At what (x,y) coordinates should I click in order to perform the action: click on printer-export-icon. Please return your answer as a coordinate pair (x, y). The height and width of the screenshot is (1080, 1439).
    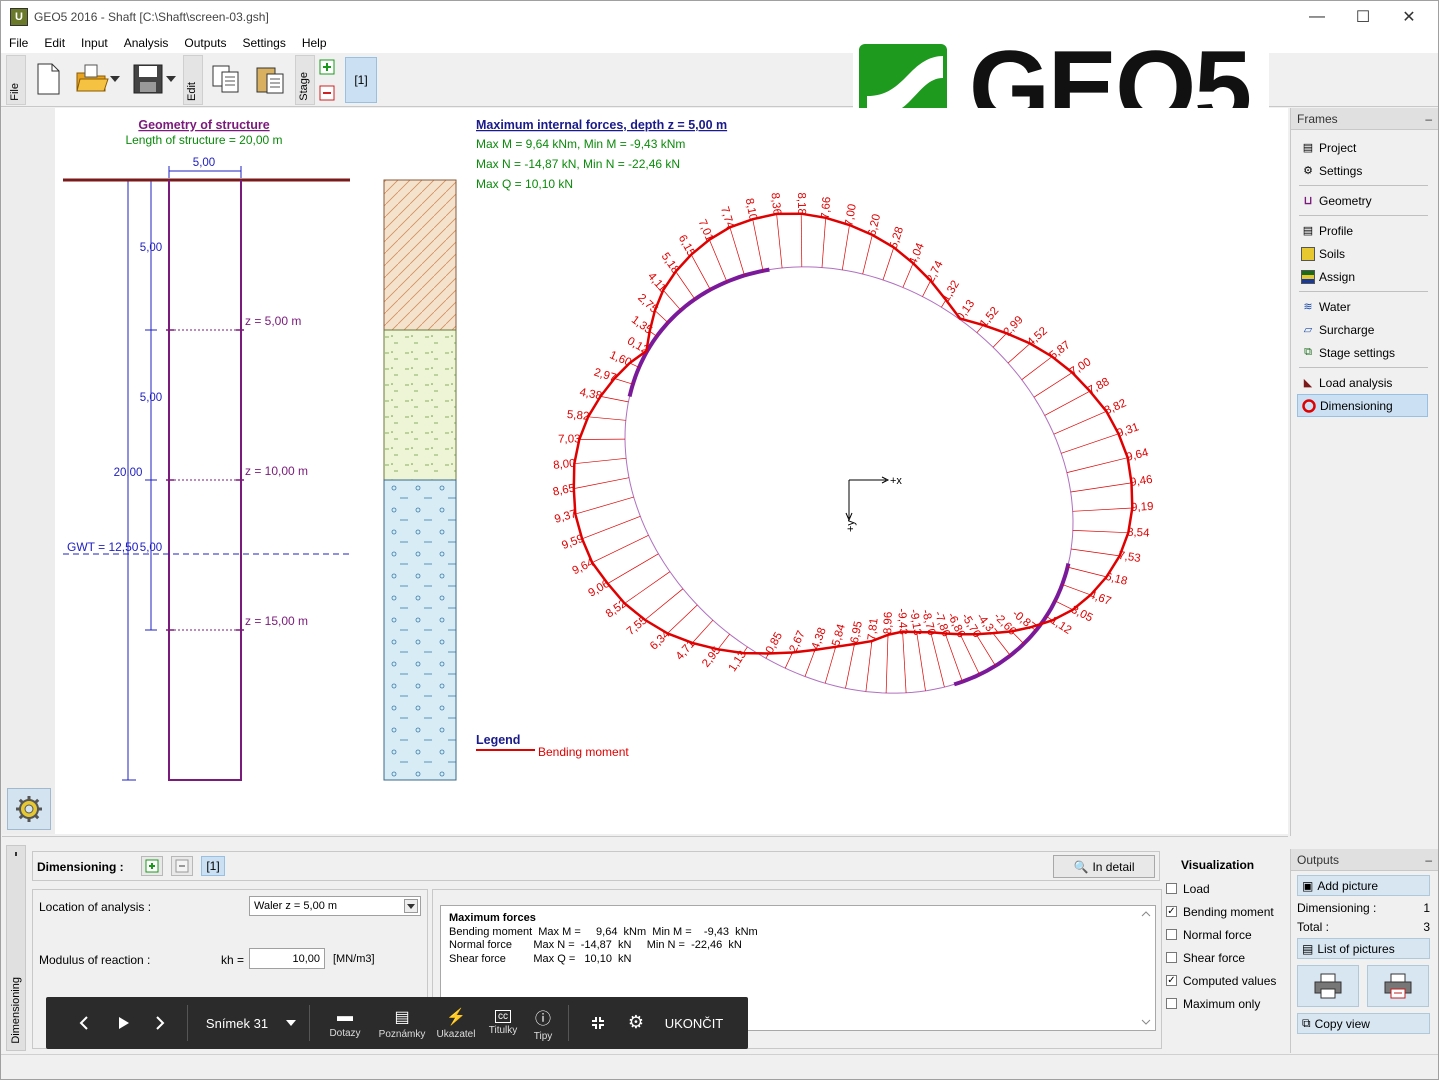
    Looking at the image, I should click on (1398, 986).